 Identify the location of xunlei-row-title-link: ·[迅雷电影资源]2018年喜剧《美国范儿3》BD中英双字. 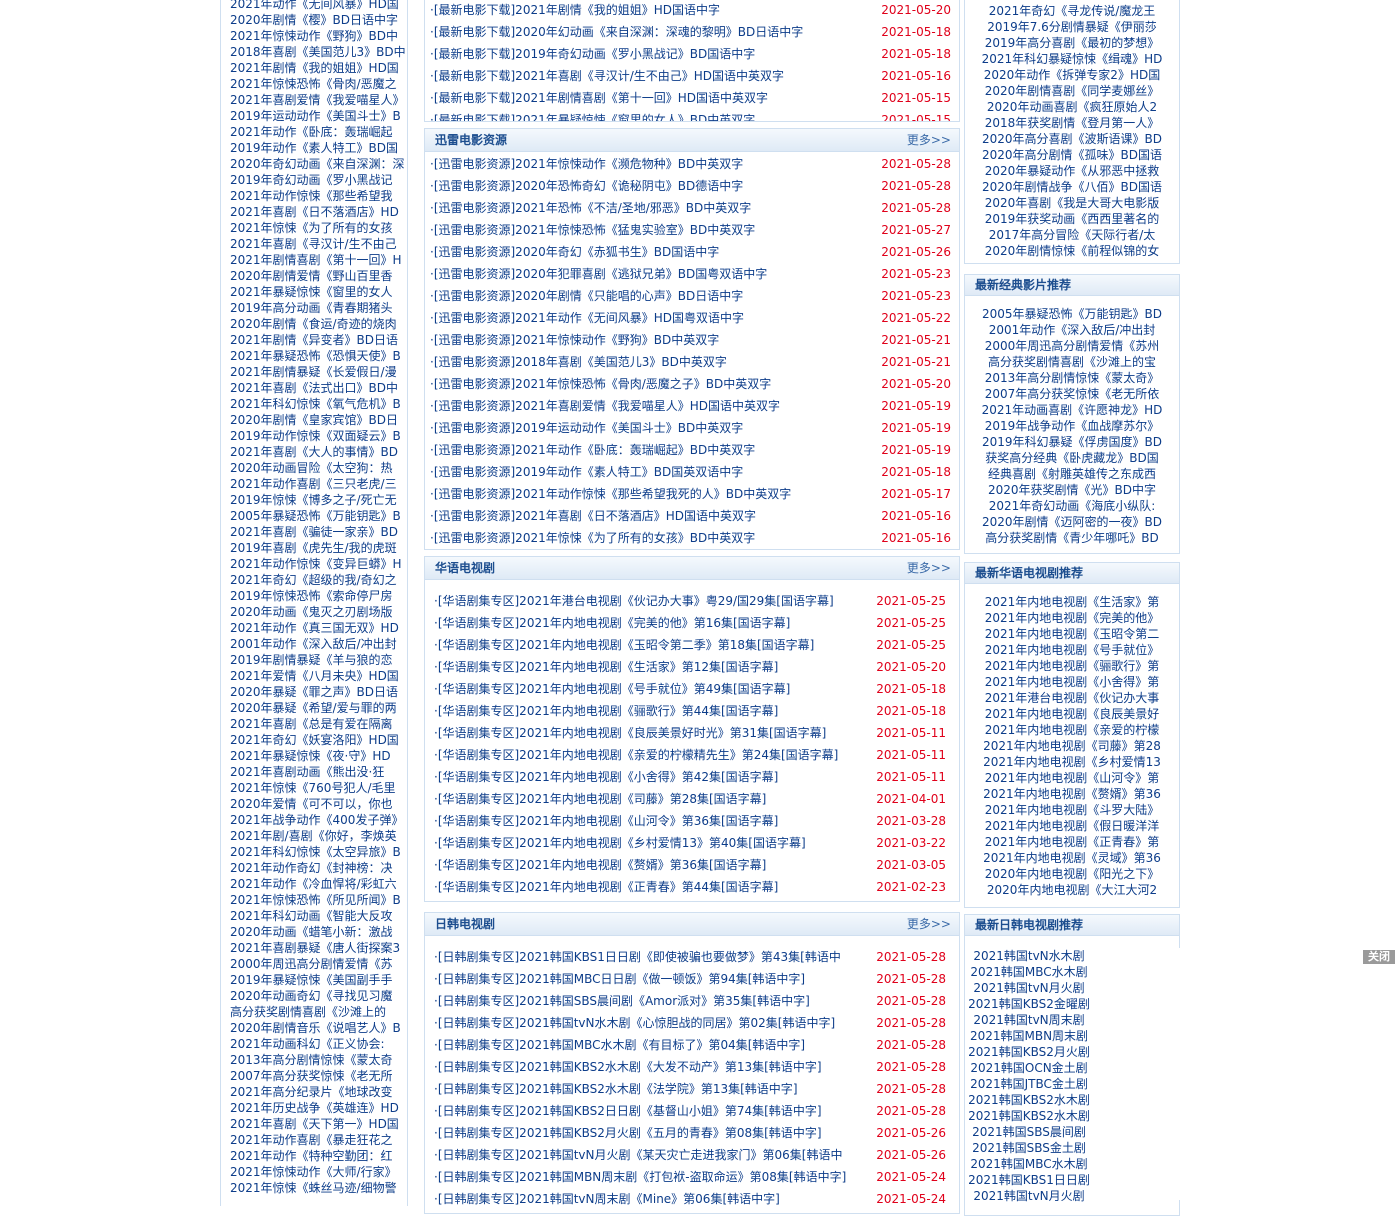
(645, 362).